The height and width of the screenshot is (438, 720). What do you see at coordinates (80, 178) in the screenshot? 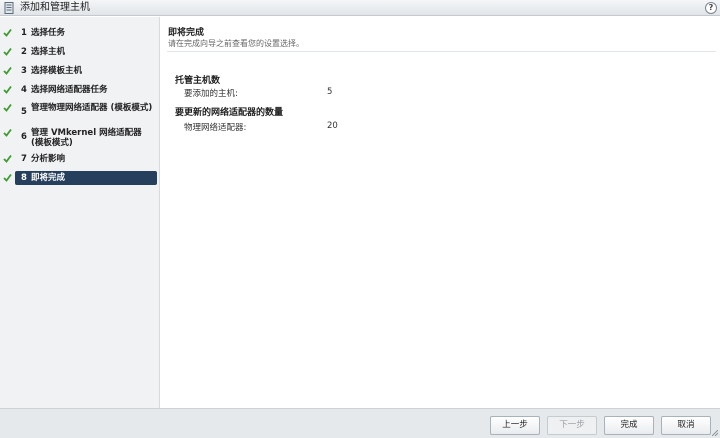
I see `step-ready-to-complete: 8 即将完成` at bounding box center [80, 178].